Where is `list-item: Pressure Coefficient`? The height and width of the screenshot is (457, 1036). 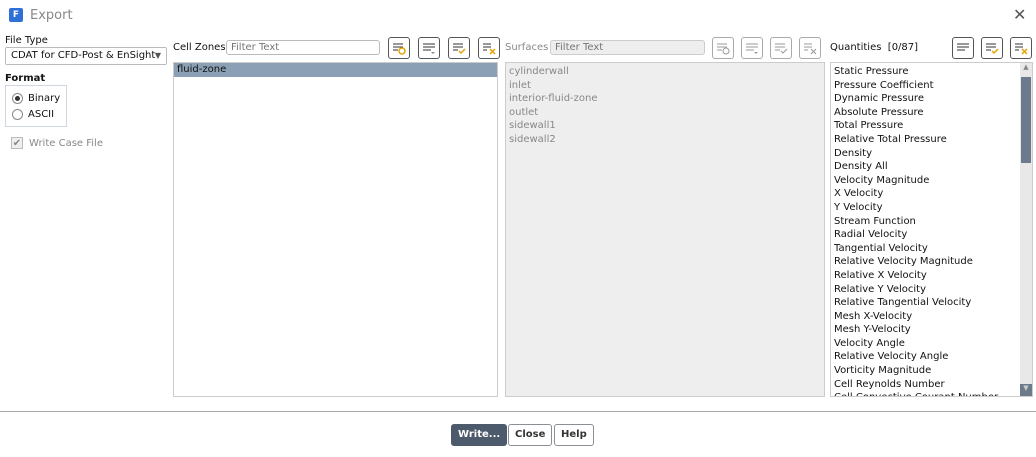 list-item: Pressure Coefficient is located at coordinates (931, 86).